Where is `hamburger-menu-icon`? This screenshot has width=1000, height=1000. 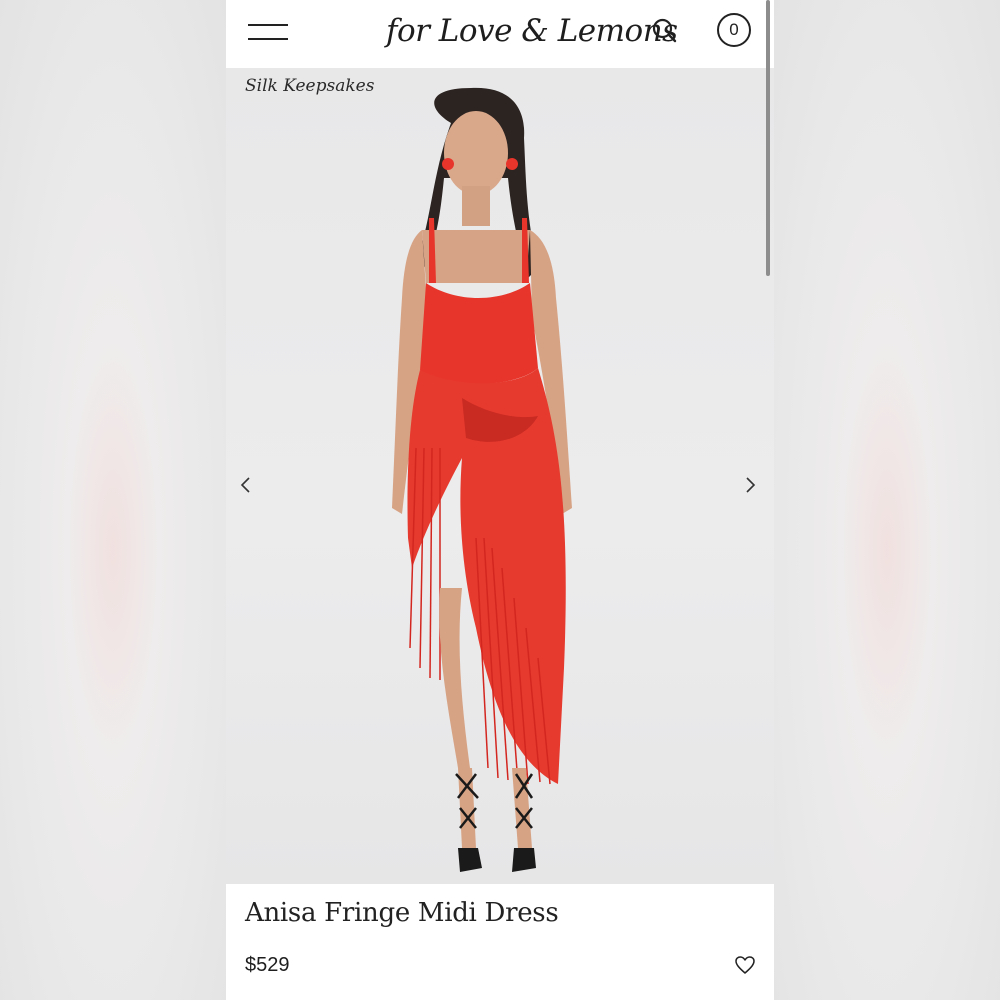
hamburger-menu-icon is located at coordinates (268, 32).